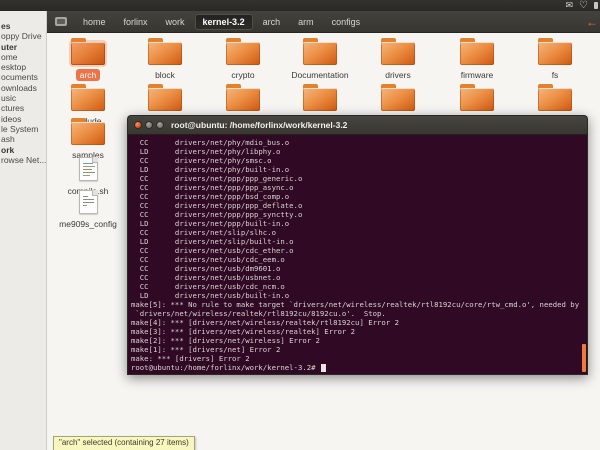 The image size is (600, 450). What do you see at coordinates (23, 129) in the screenshot?
I see `sidebar-item-file-system: le System` at bounding box center [23, 129].